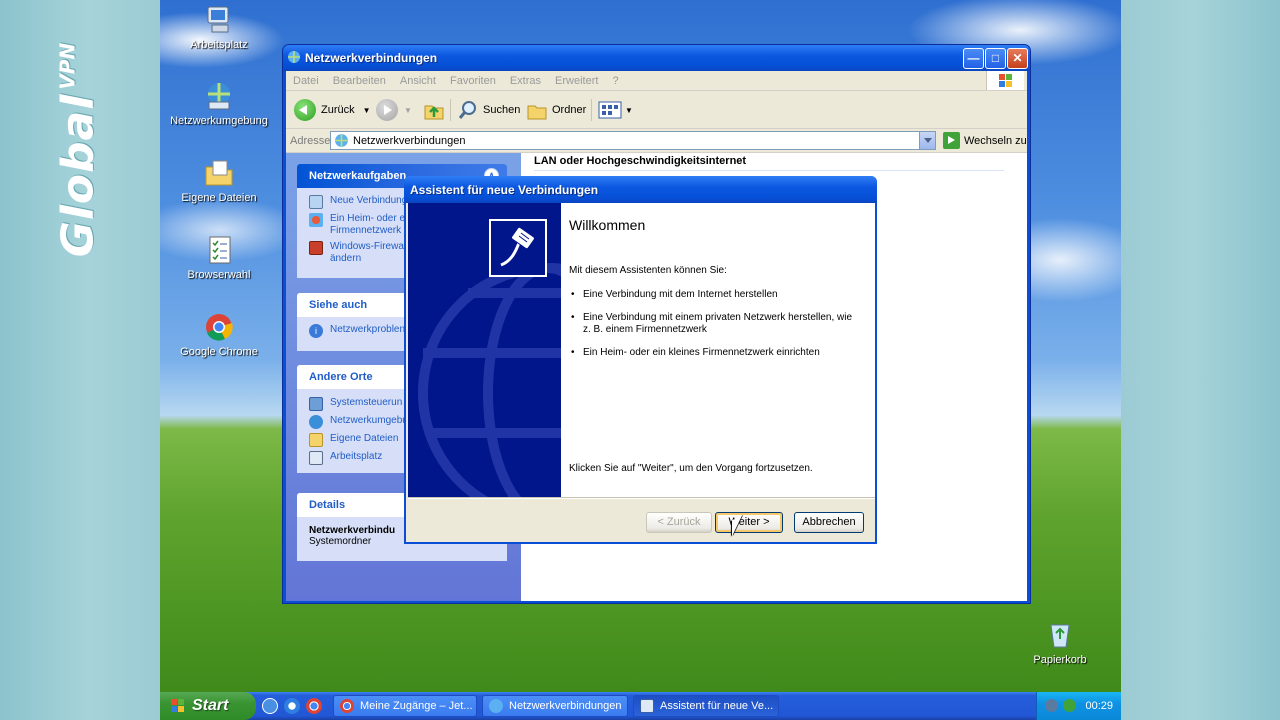  What do you see at coordinates (648, 270) in the screenshot?
I see `wizard-intro: Mit diesem Assistenten können Sie:` at bounding box center [648, 270].